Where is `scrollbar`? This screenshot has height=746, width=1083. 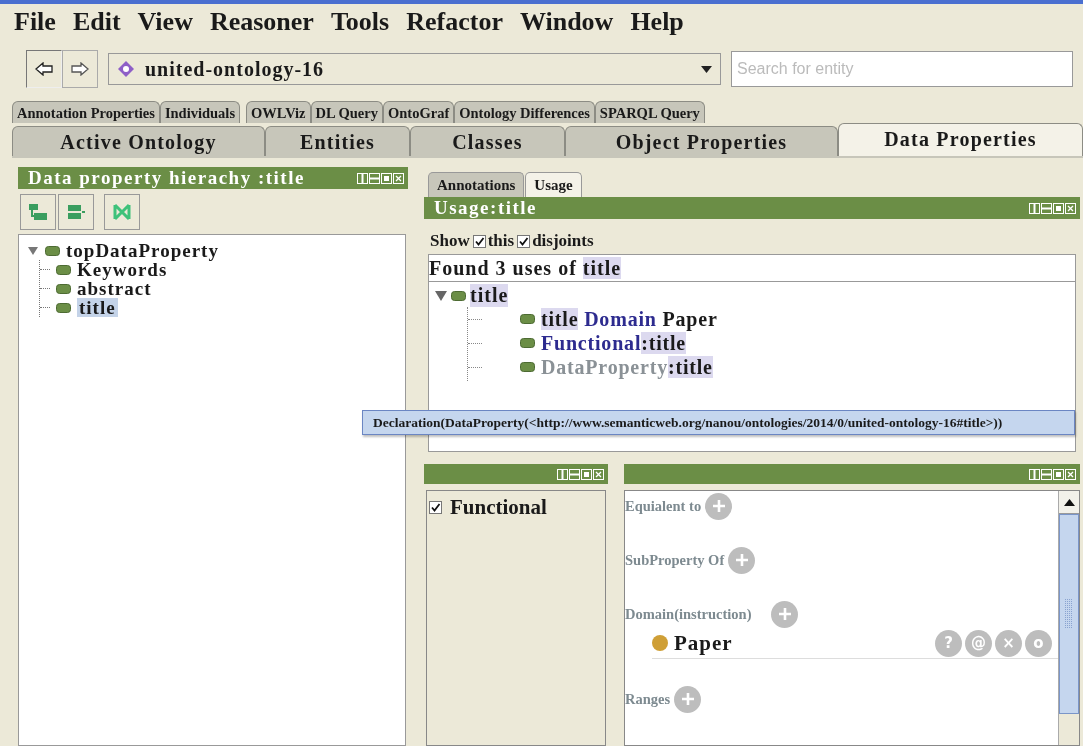
scrollbar is located at coordinates (1068, 618).